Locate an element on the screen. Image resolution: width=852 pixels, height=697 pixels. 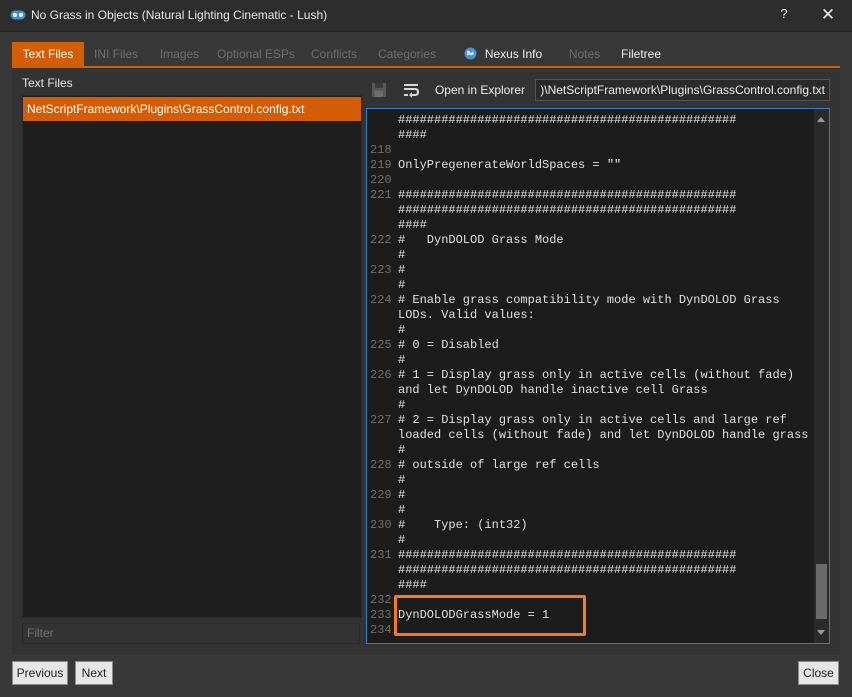
tab-nexus-info: Nexus Info is located at coordinates (503, 54).